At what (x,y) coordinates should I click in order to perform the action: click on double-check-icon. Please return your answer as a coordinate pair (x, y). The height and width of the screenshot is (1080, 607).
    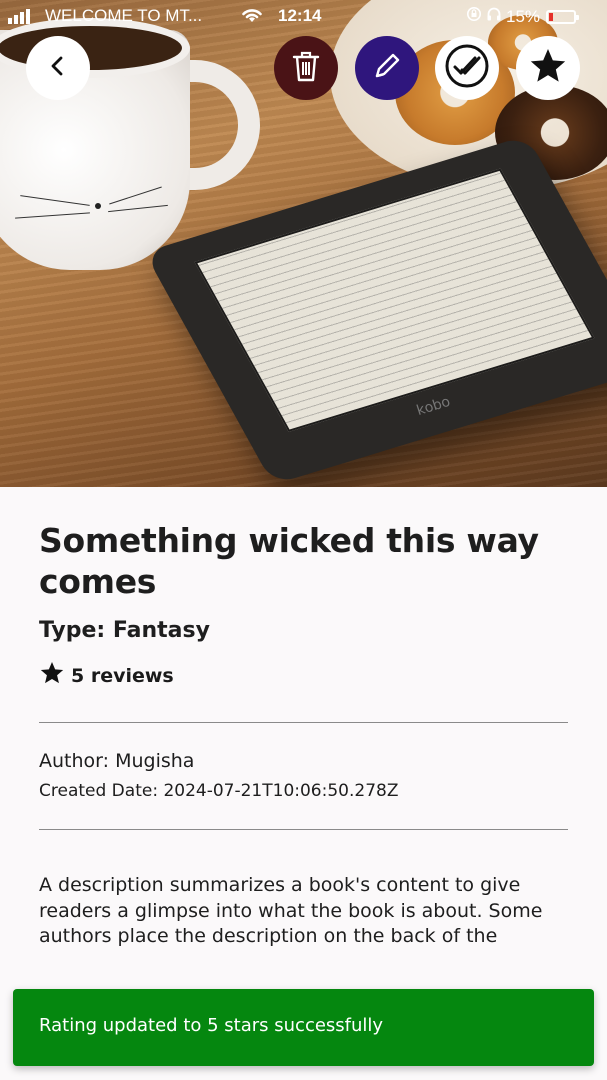
    Looking at the image, I should click on (467, 68).